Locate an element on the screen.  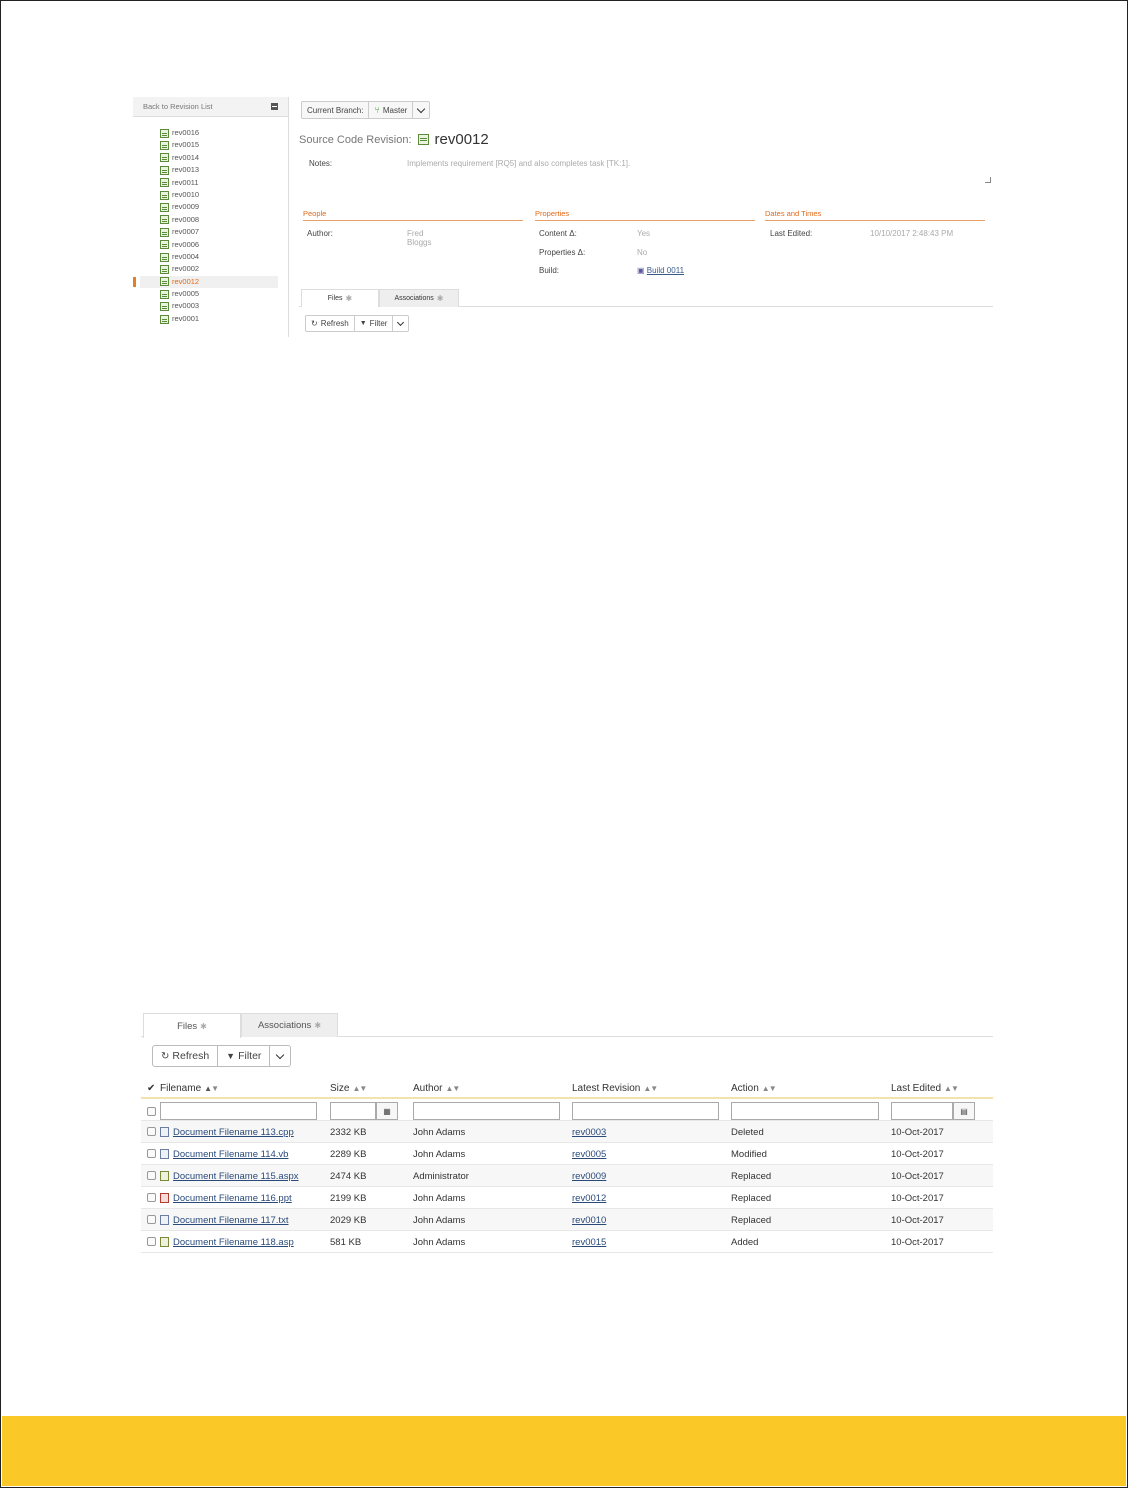
sidebar-item-rev0003: rev0003 is located at coordinates (210, 306).